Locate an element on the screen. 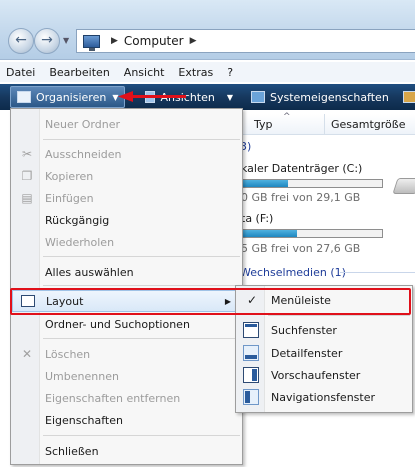 This screenshot has height=467, width=415. submenu-item-label: Navigationsfenster is located at coordinates (323, 397).